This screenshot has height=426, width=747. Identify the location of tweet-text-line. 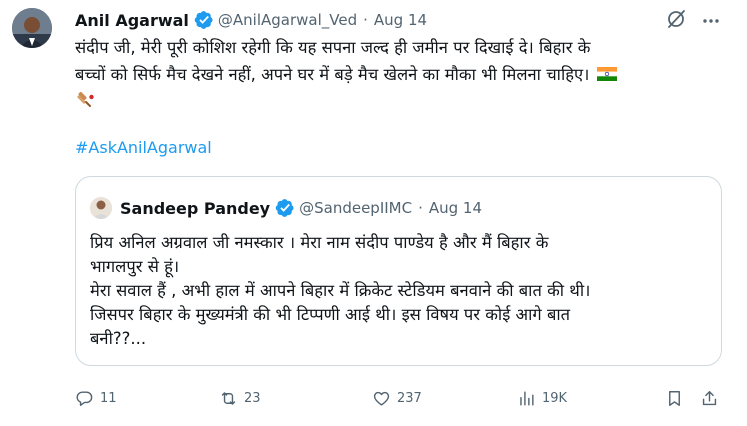
(400, 101).